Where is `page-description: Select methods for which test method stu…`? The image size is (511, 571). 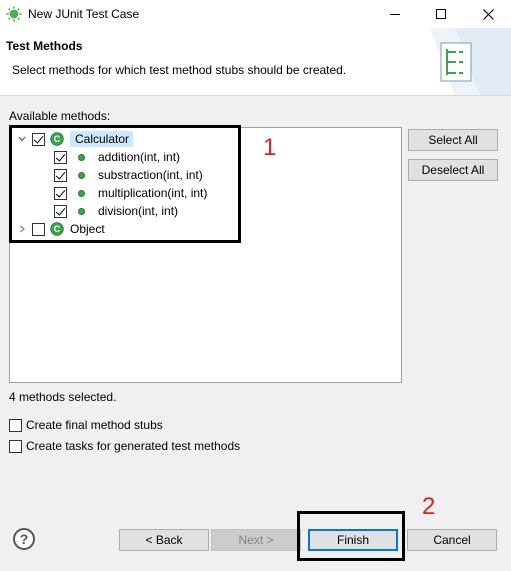 page-description: Select methods for which test method stu… is located at coordinates (179, 70).